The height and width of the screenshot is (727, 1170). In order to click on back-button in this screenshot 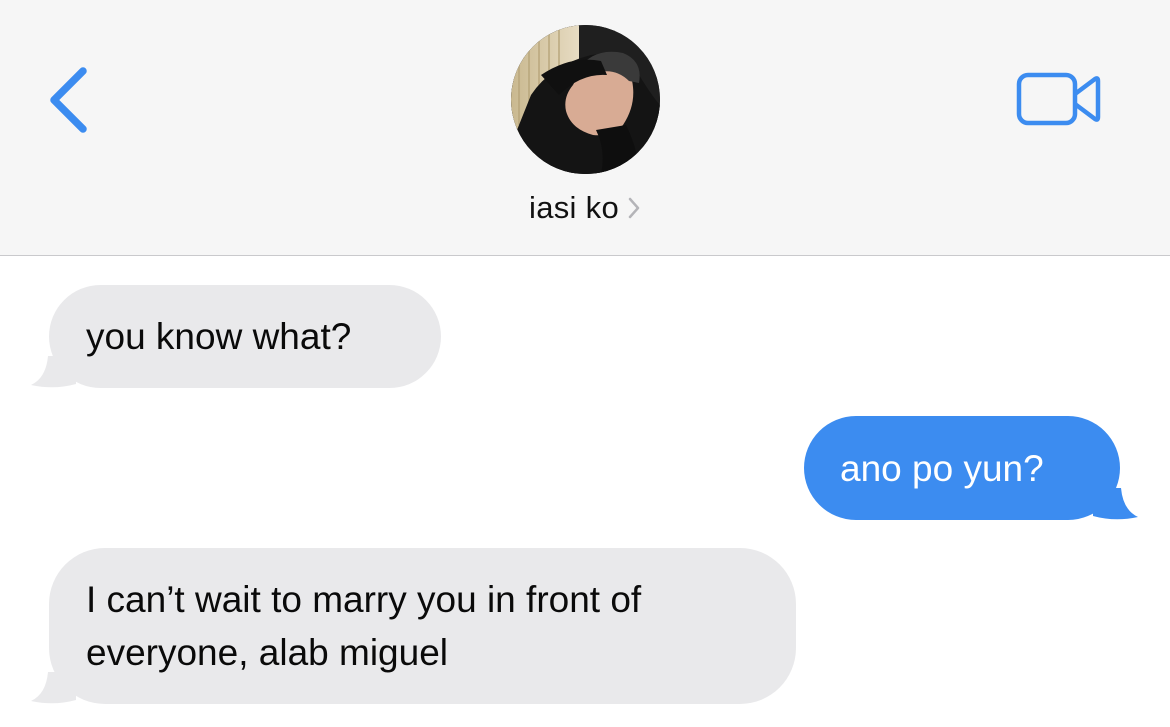, I will do `click(68, 100)`.